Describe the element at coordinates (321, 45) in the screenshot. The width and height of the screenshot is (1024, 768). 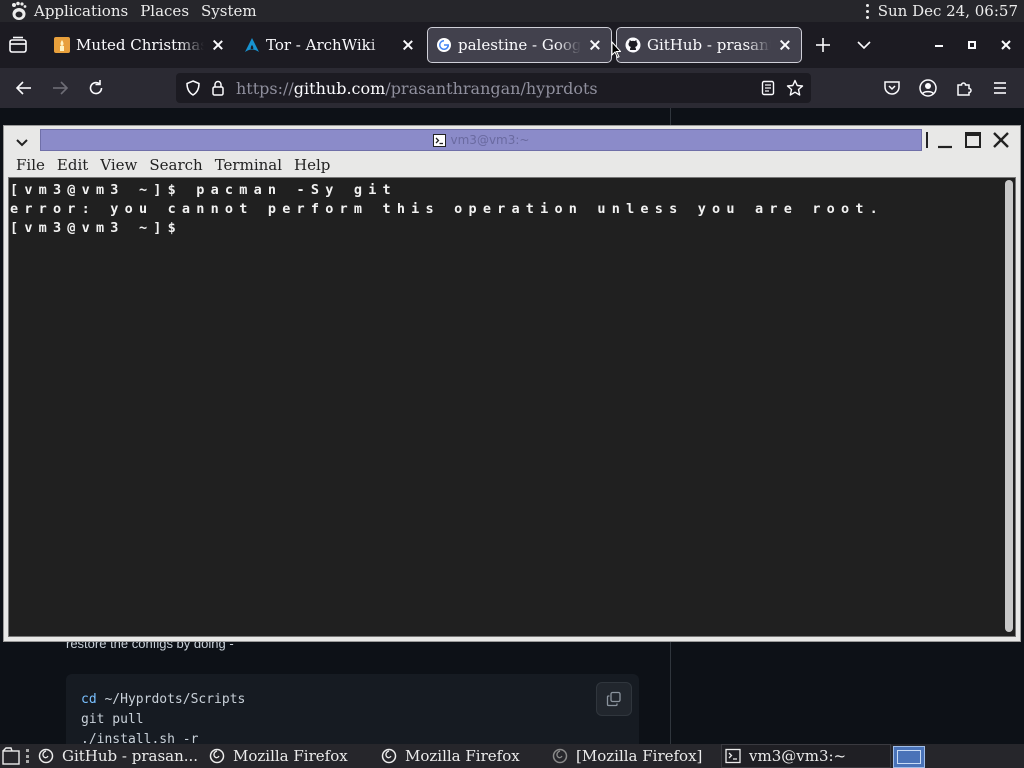
I see `tab-title: Tor - ArchWiki` at that location.